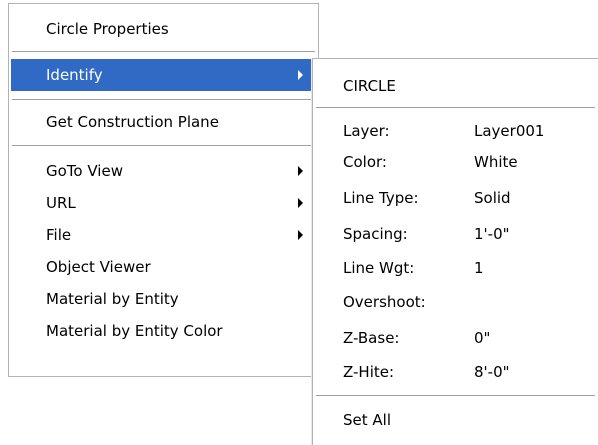 Image resolution: width=598 pixels, height=445 pixels. Describe the element at coordinates (84, 171) in the screenshot. I see `menu-item-label: GoTo View` at that location.